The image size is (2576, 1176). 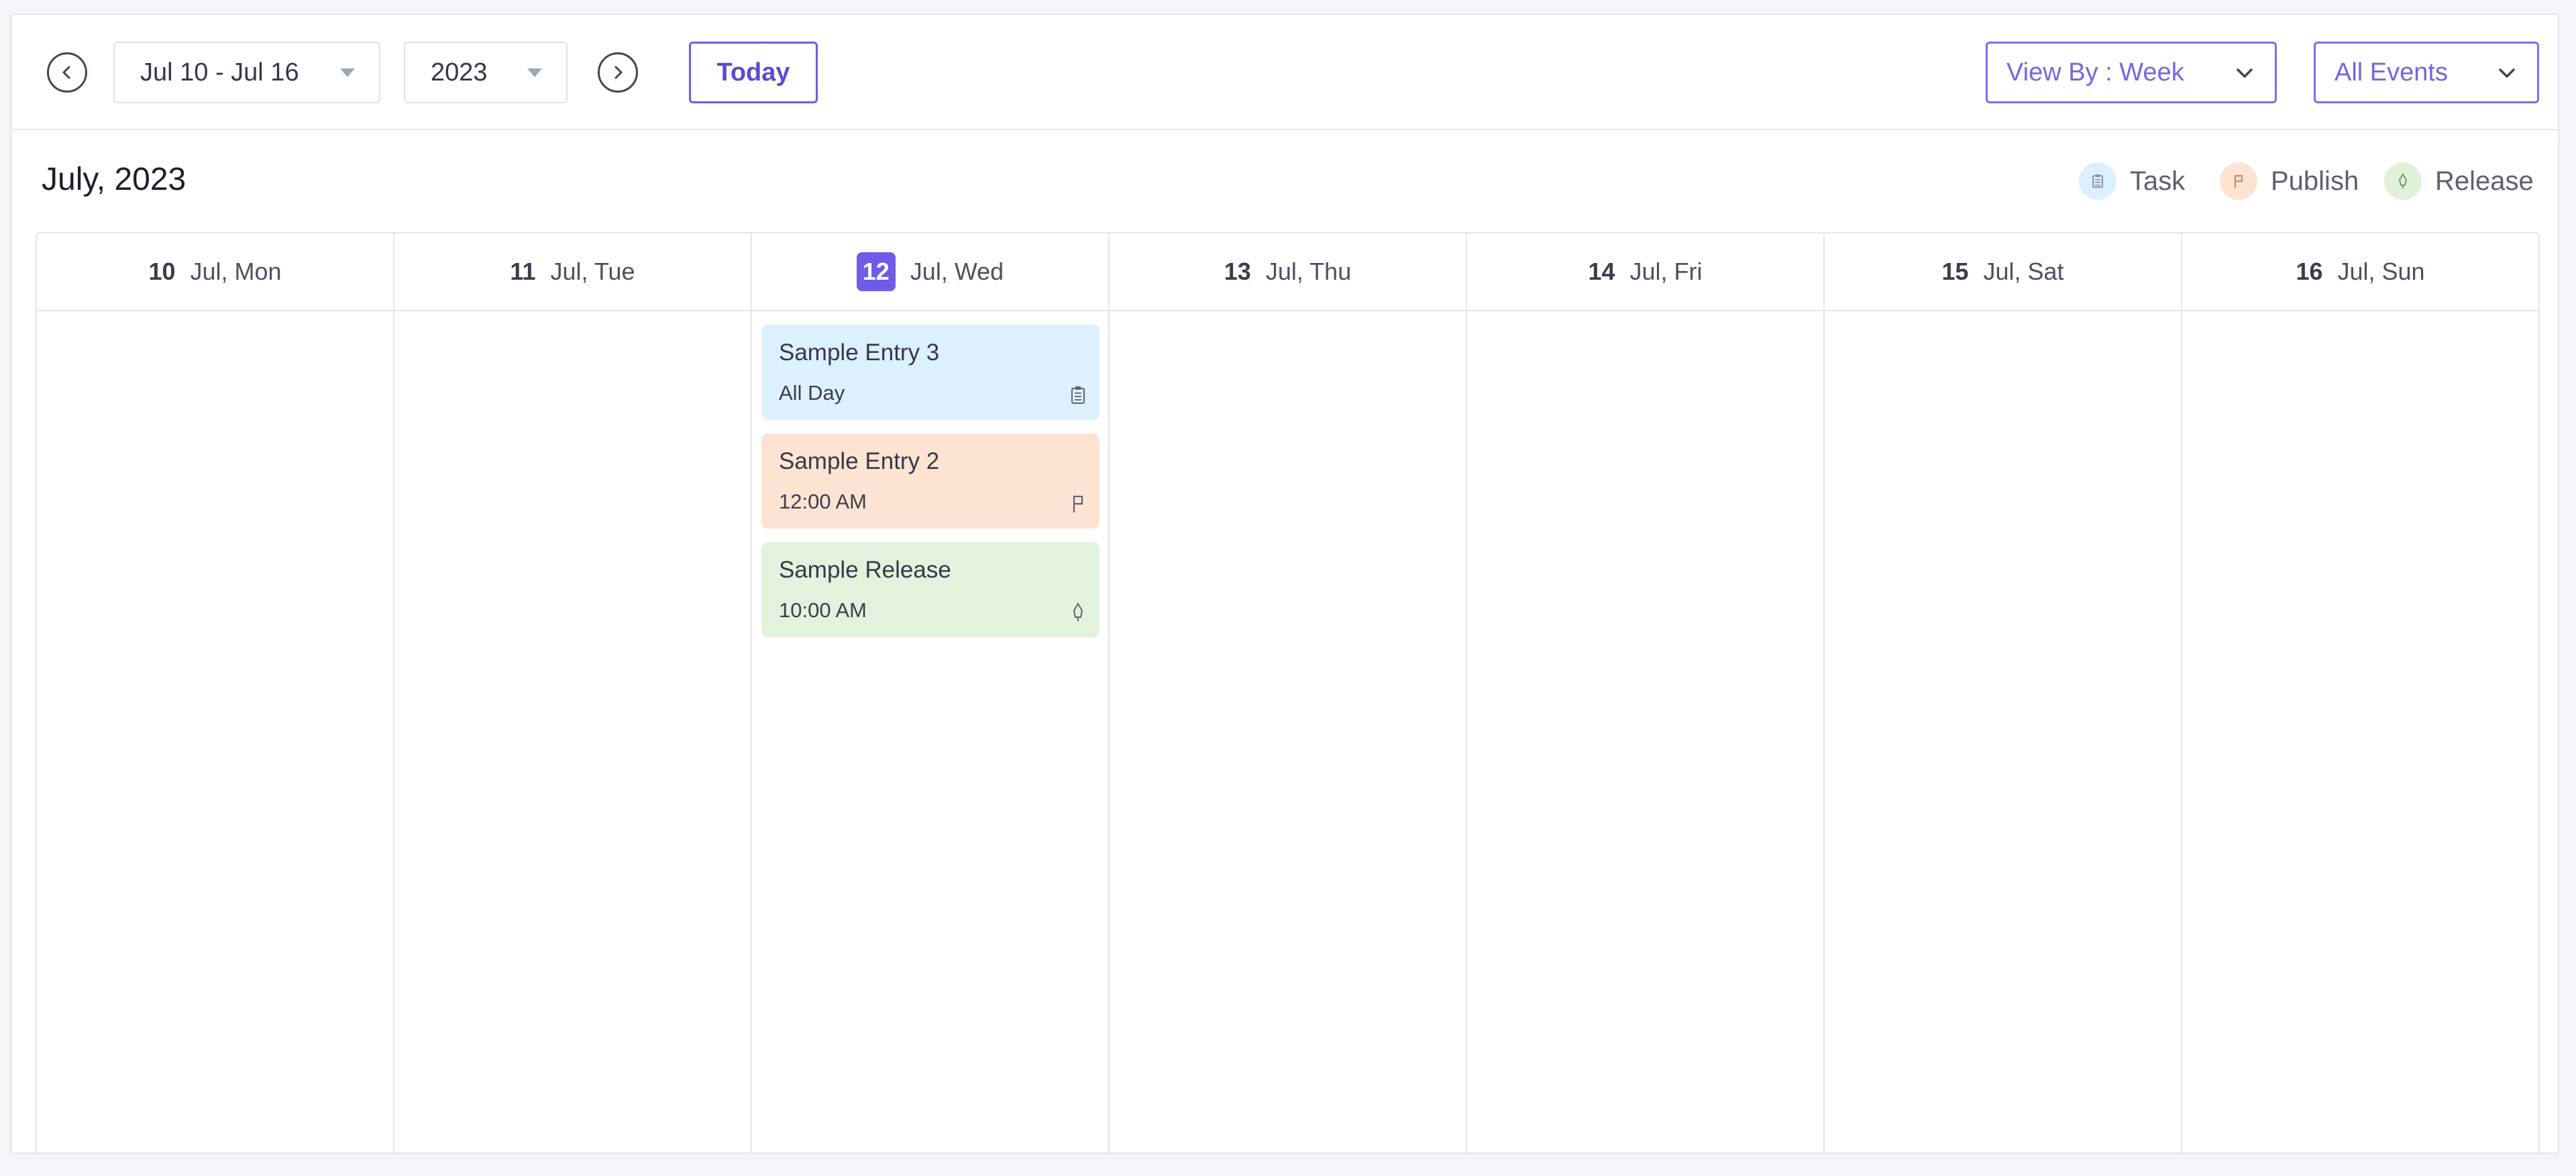 I want to click on day-label: Jul, Fri, so click(x=1666, y=271).